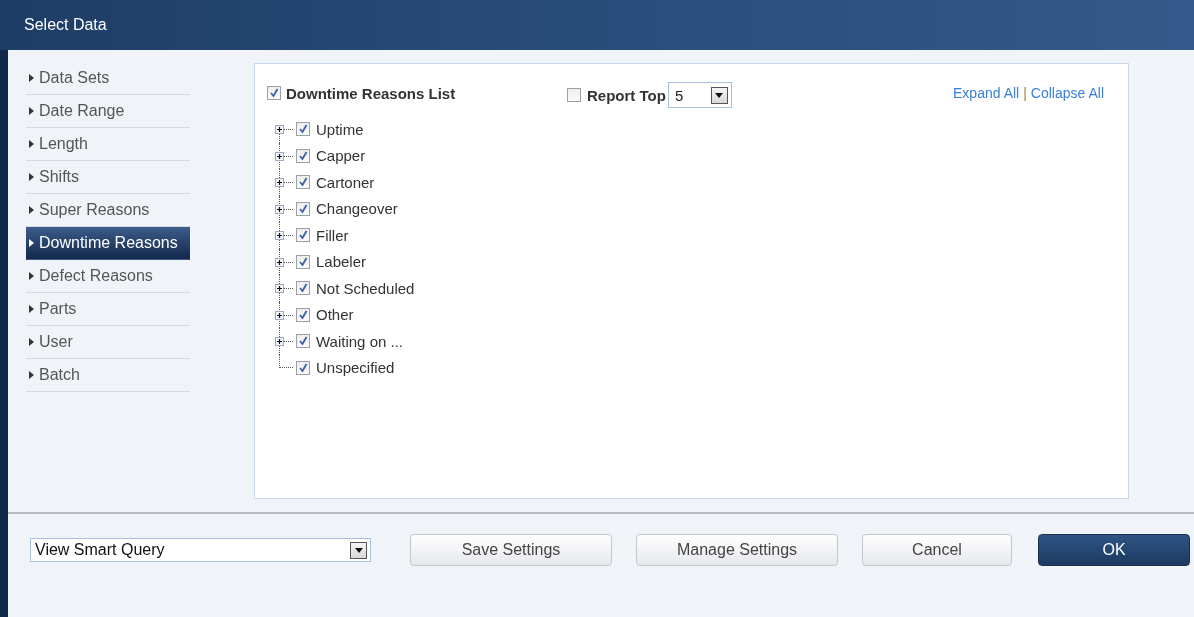 The image size is (1194, 617). I want to click on tree-item-label: Filler, so click(332, 235).